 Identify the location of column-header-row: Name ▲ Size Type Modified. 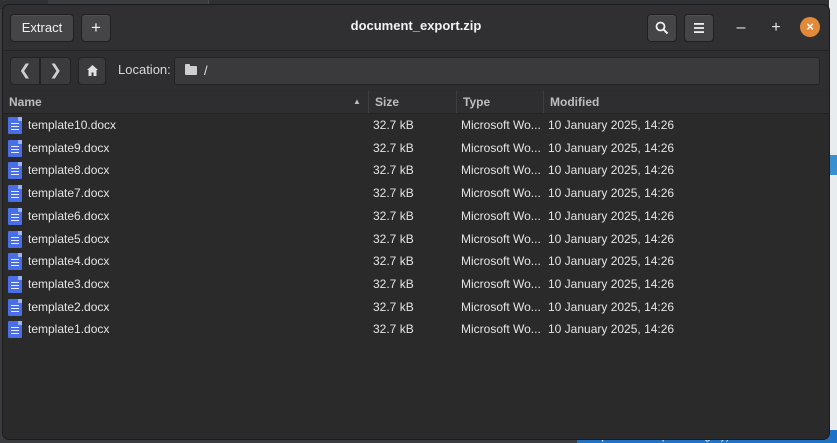
(416, 102).